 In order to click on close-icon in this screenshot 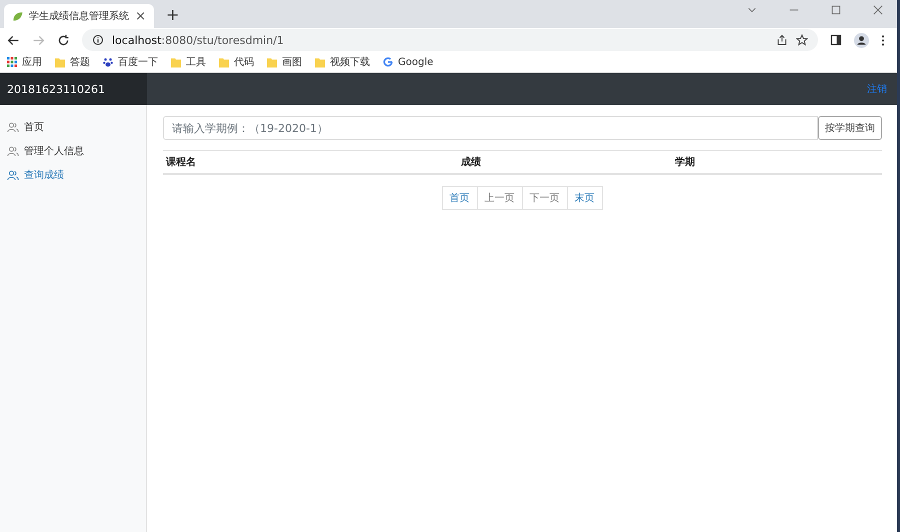, I will do `click(878, 10)`.